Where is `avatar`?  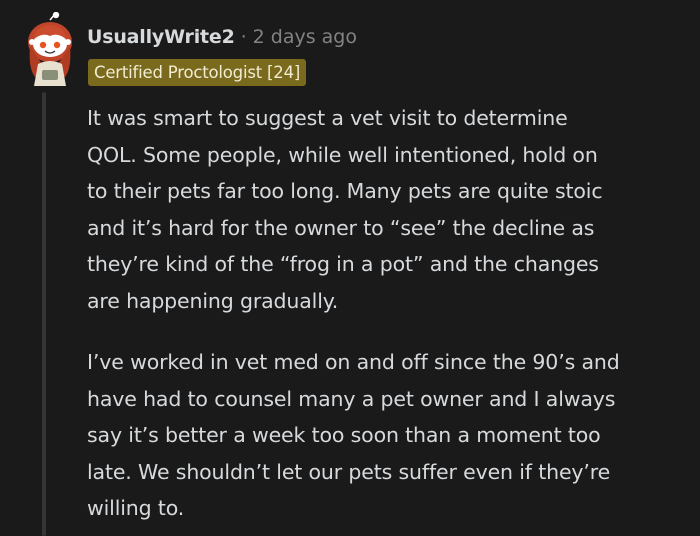
avatar is located at coordinates (50, 49).